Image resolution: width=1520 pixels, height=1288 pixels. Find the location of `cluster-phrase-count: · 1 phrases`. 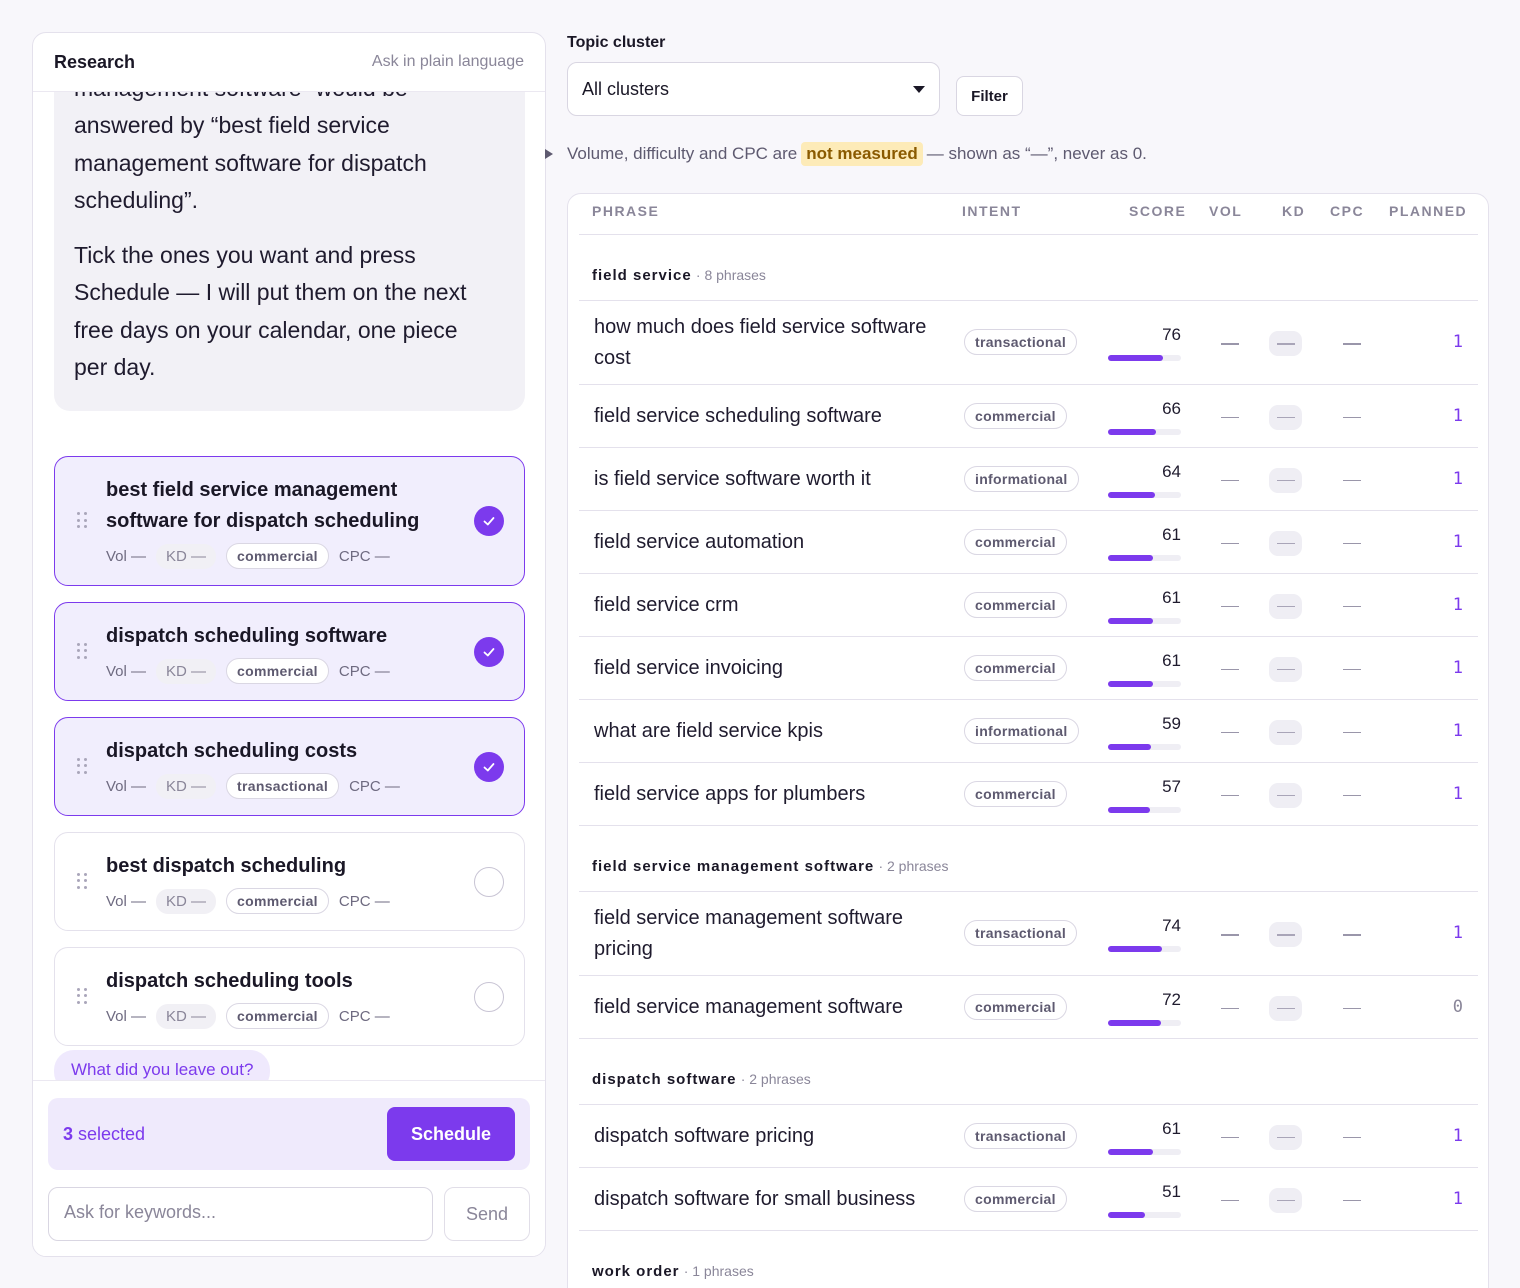

cluster-phrase-count: · 1 phrases is located at coordinates (718, 1271).